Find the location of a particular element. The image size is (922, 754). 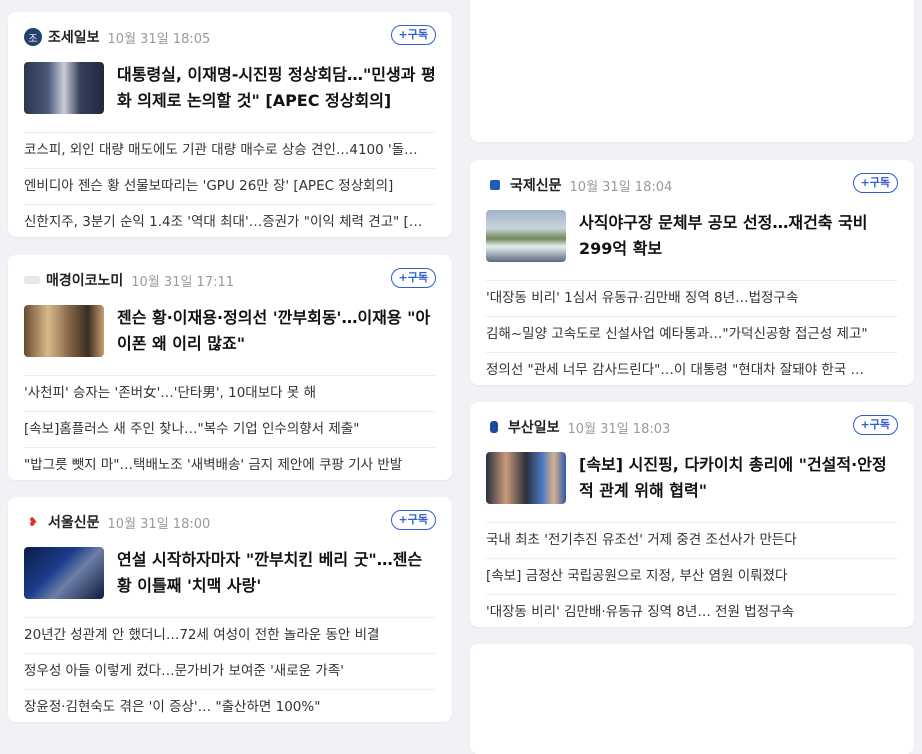

publish-time: 10월 31일 18:03 is located at coordinates (619, 429).